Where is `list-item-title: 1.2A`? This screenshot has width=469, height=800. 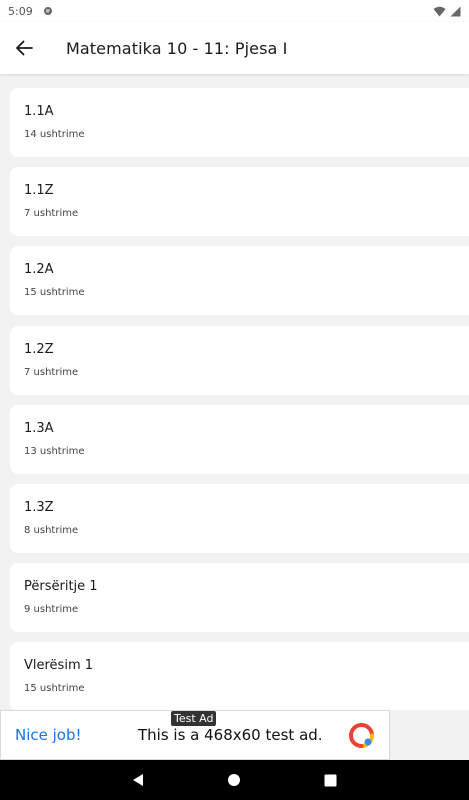 list-item-title: 1.2A is located at coordinates (39, 269).